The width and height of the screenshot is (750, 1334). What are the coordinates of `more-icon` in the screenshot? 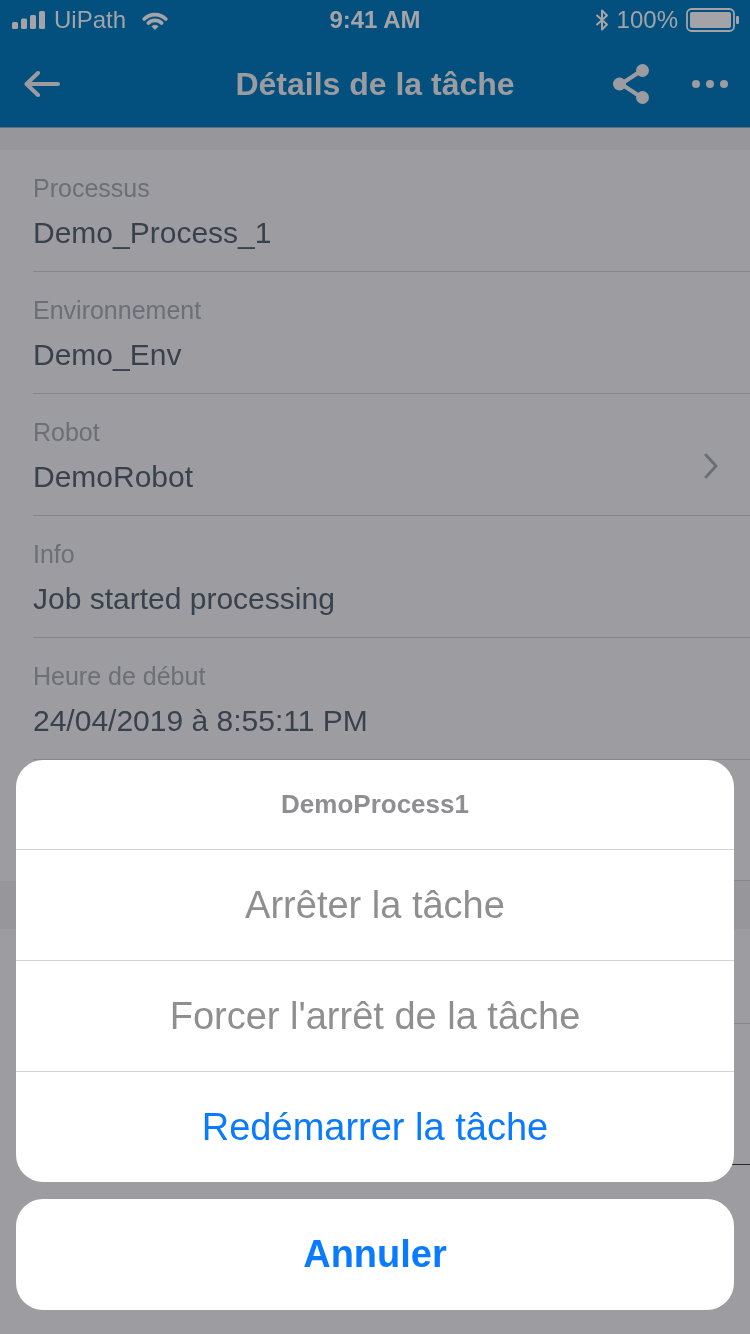 It's located at (710, 83).